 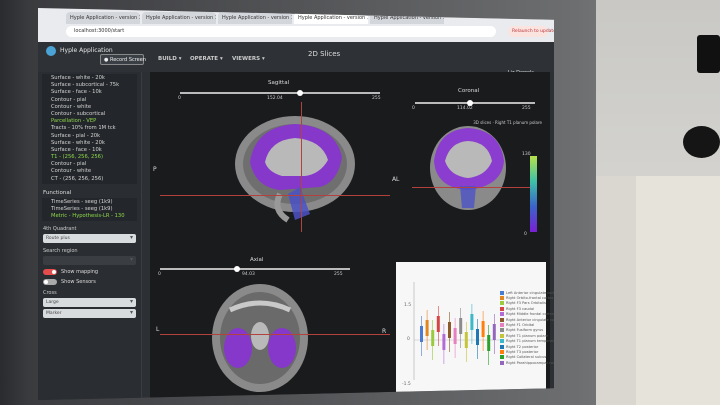 I want to click on colorbar-bottom: 0, so click(x=525, y=234).